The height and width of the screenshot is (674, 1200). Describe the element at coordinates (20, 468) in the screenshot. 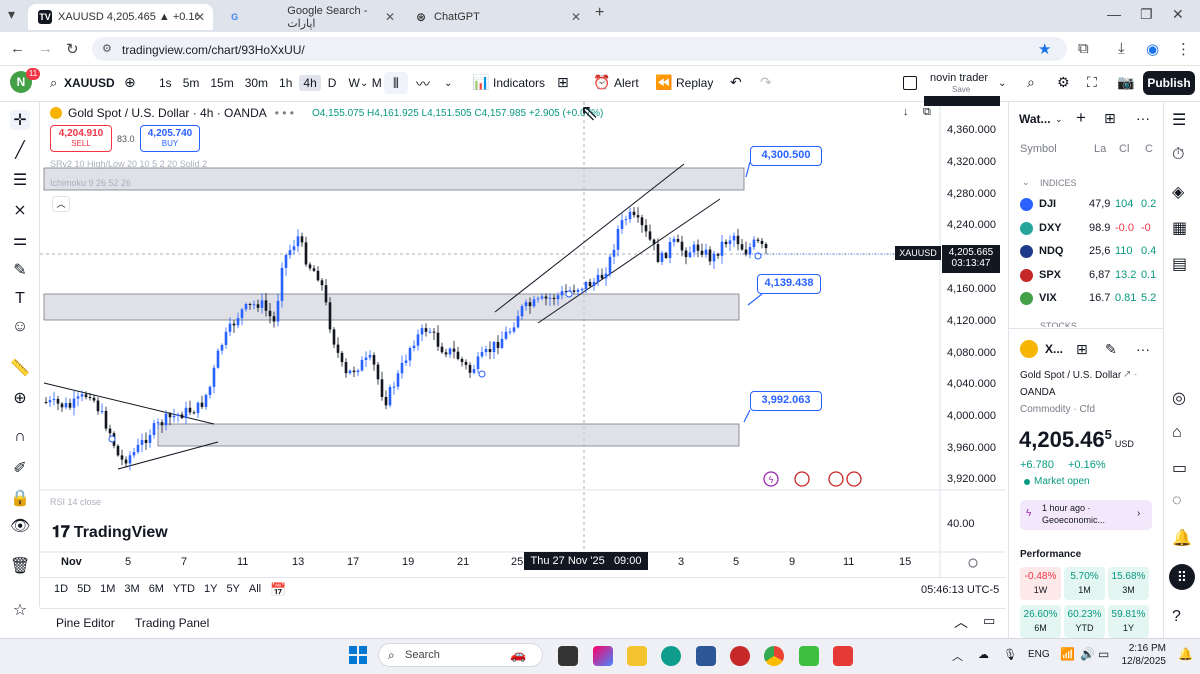

I see `lock-drawing-icon: ✐` at that location.